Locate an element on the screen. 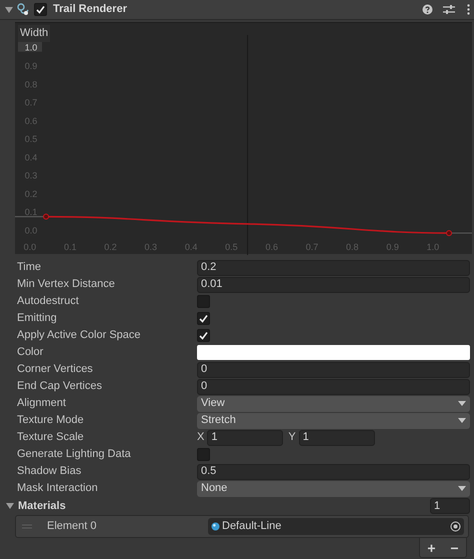 This screenshot has height=559, width=474. object-field: Default-Line is located at coordinates (336, 526).